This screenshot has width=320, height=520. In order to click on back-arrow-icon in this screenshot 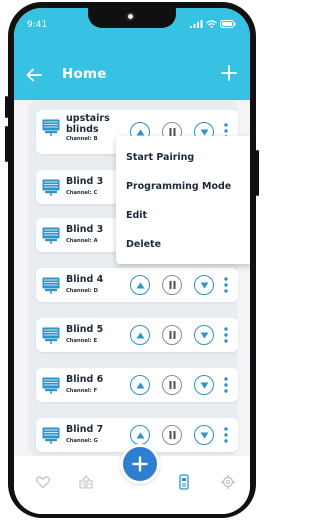, I will do `click(34, 75)`.